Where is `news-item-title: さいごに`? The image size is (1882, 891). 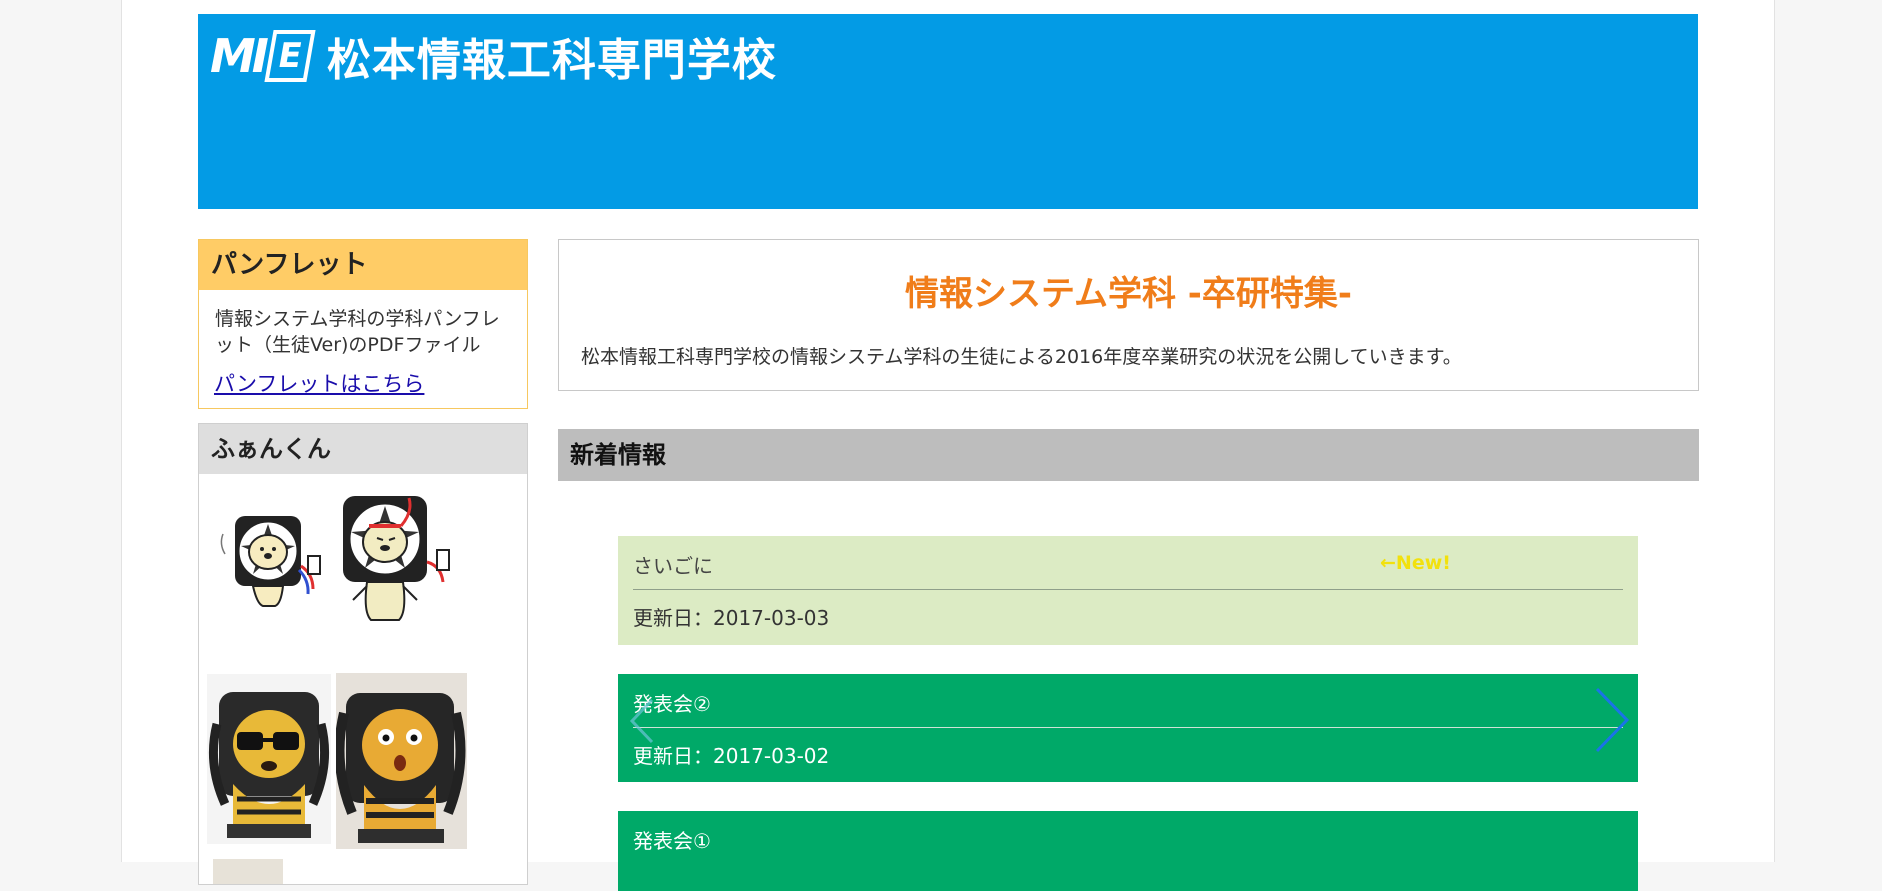
news-item-title: さいごに is located at coordinates (673, 566).